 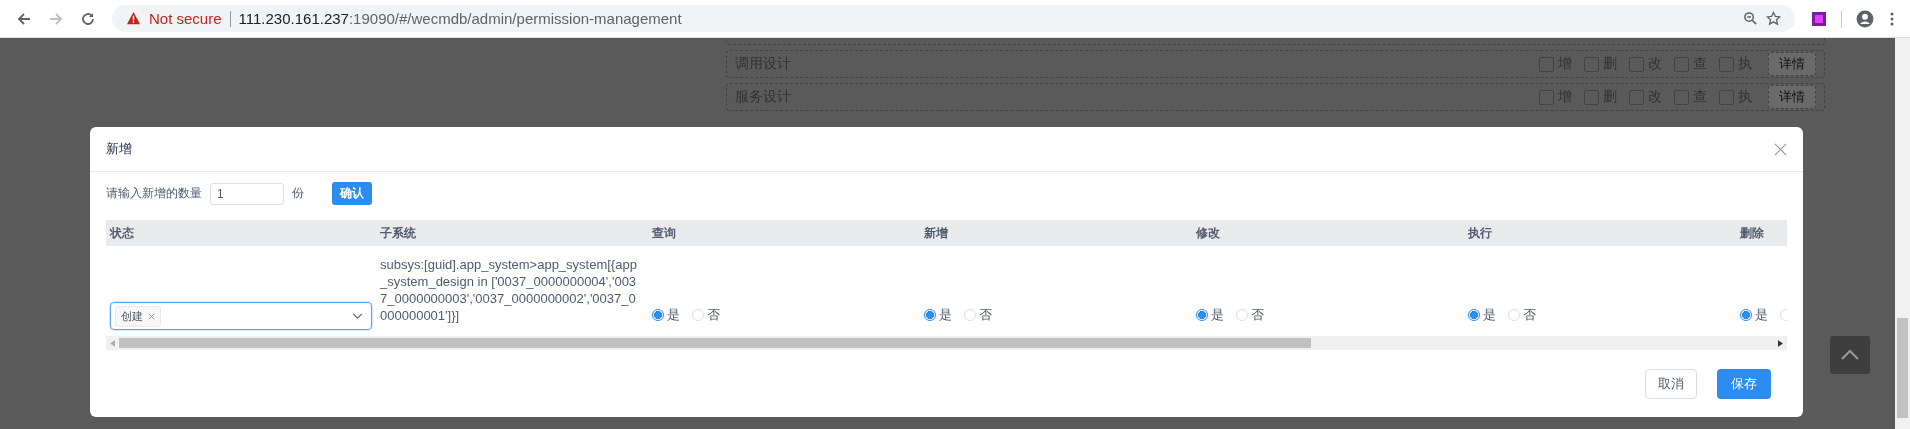 What do you see at coordinates (1480, 233) in the screenshot?
I see `column-header: 执行` at bounding box center [1480, 233].